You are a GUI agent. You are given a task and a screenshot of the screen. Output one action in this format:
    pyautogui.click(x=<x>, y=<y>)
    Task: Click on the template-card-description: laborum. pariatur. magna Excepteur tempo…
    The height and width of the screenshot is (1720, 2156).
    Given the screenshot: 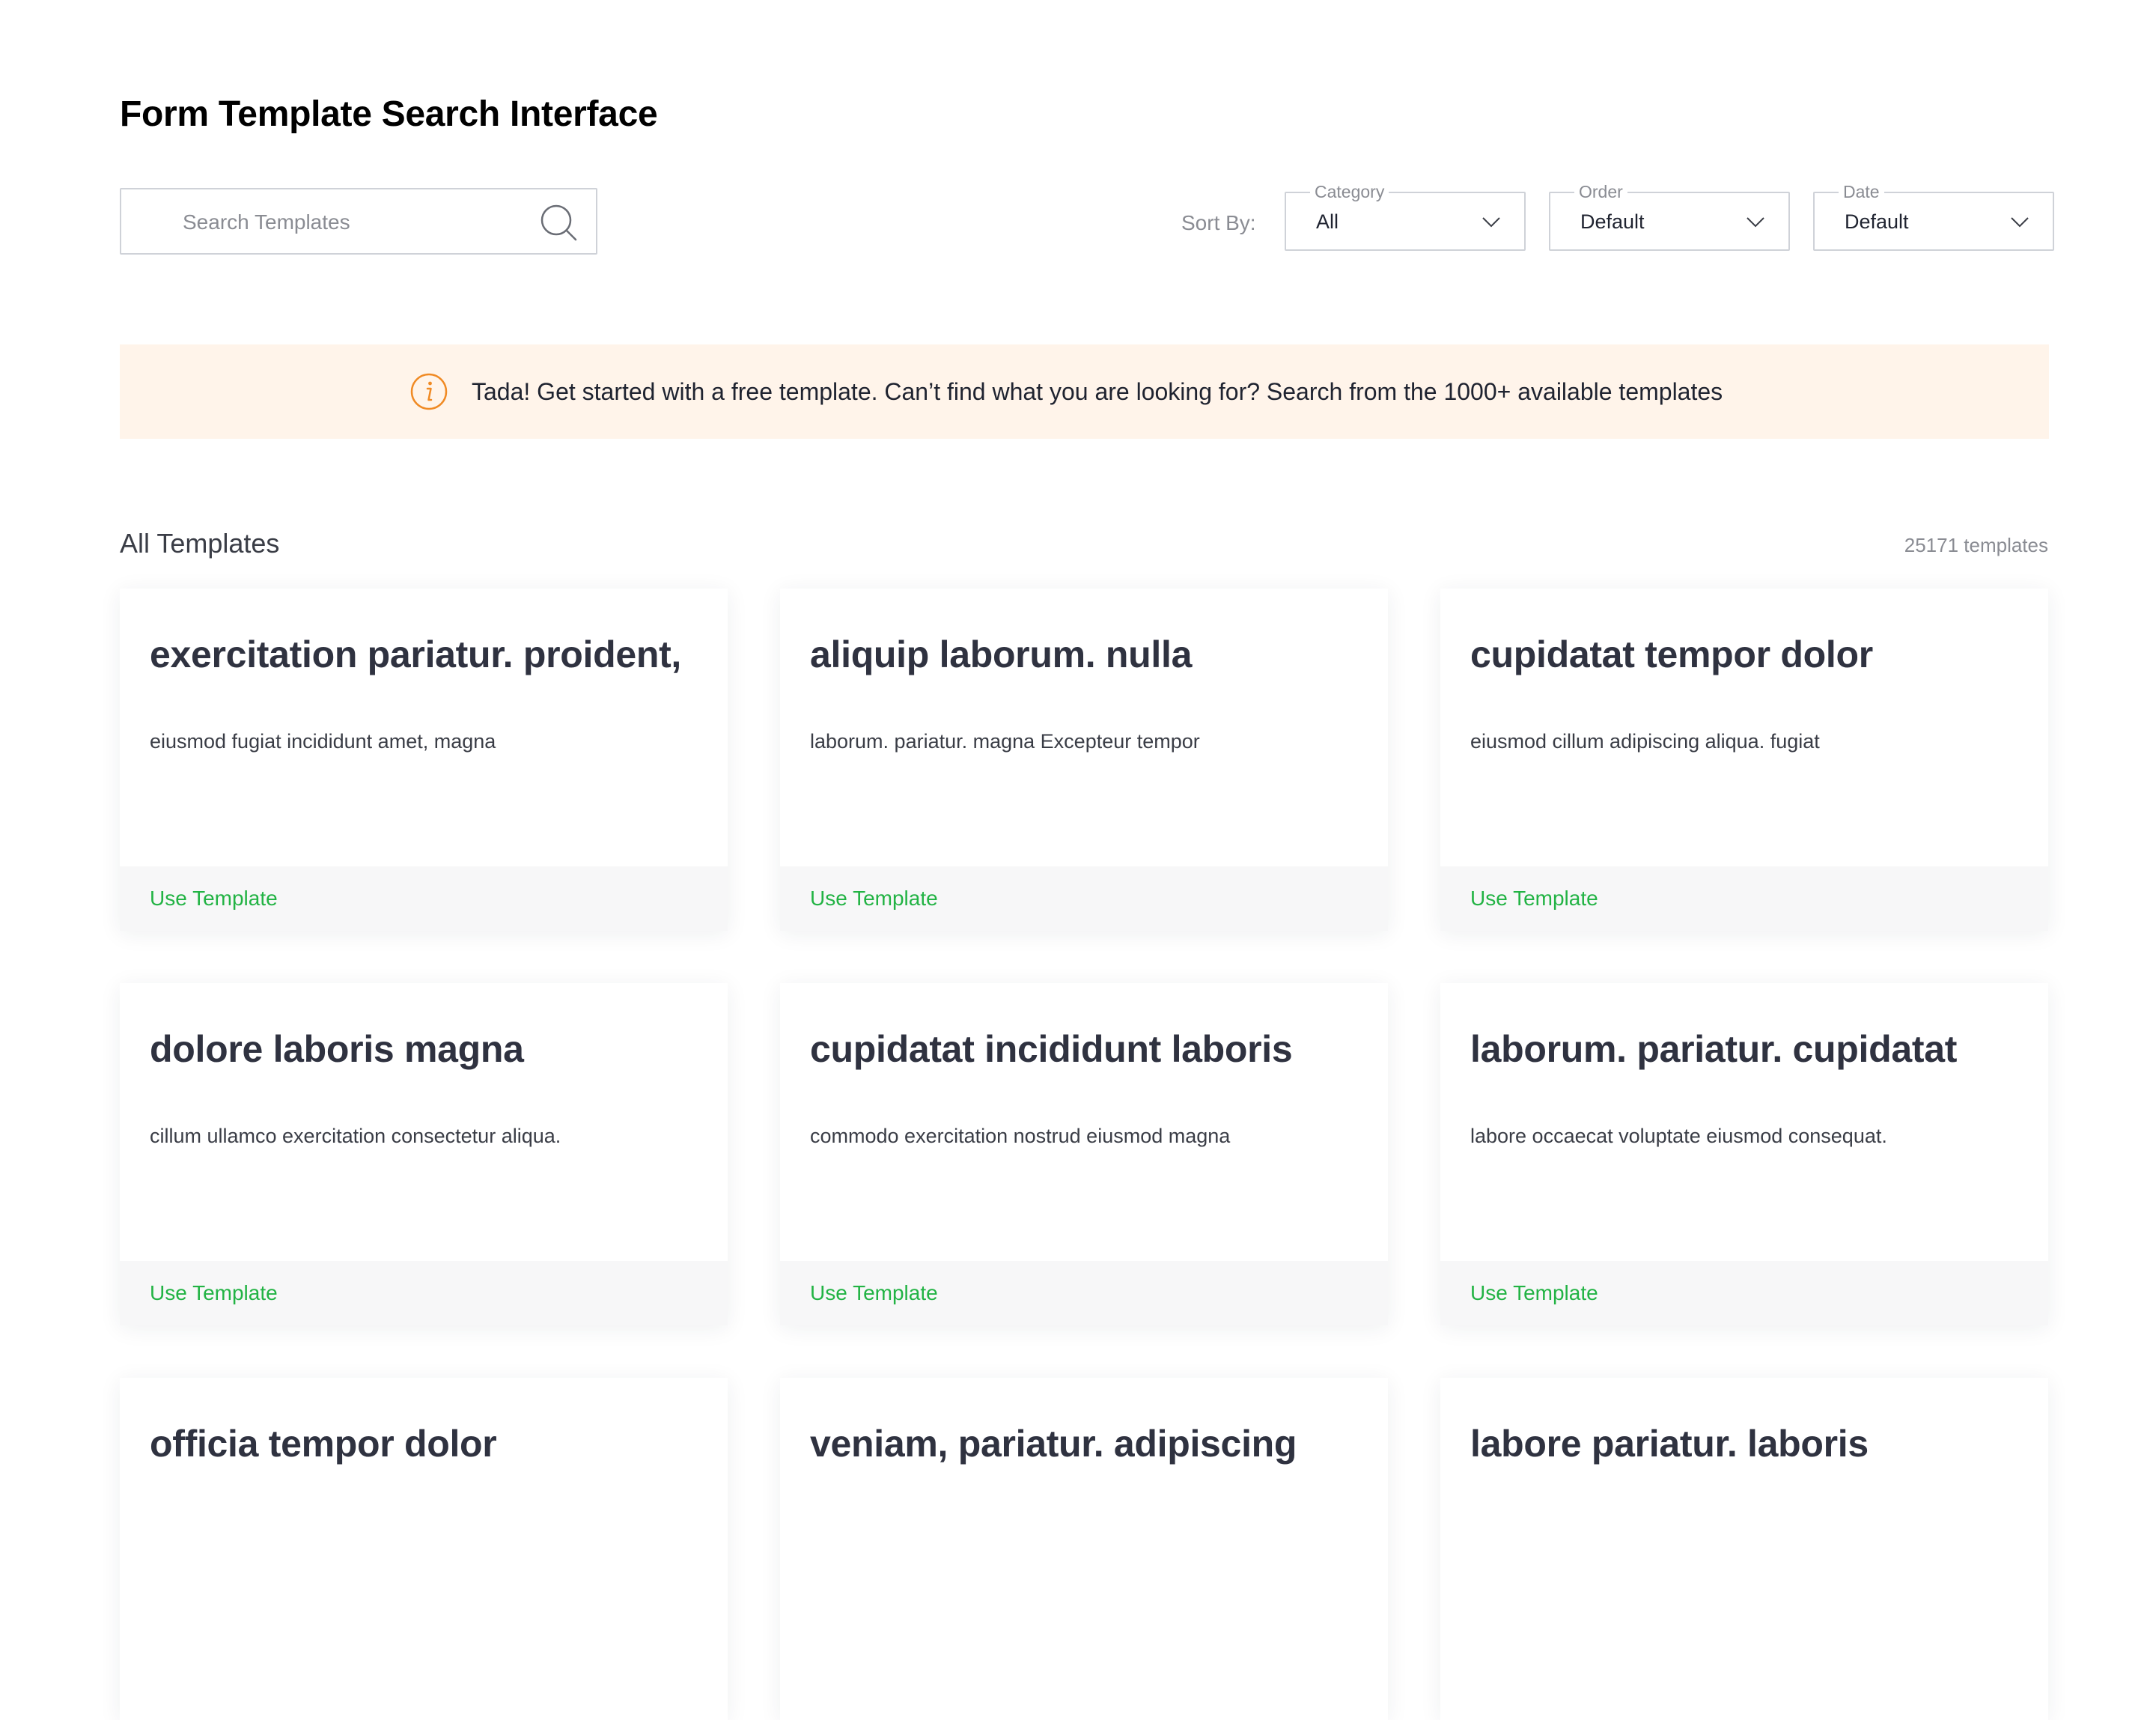 What is the action you would take?
    pyautogui.click(x=1005, y=741)
    